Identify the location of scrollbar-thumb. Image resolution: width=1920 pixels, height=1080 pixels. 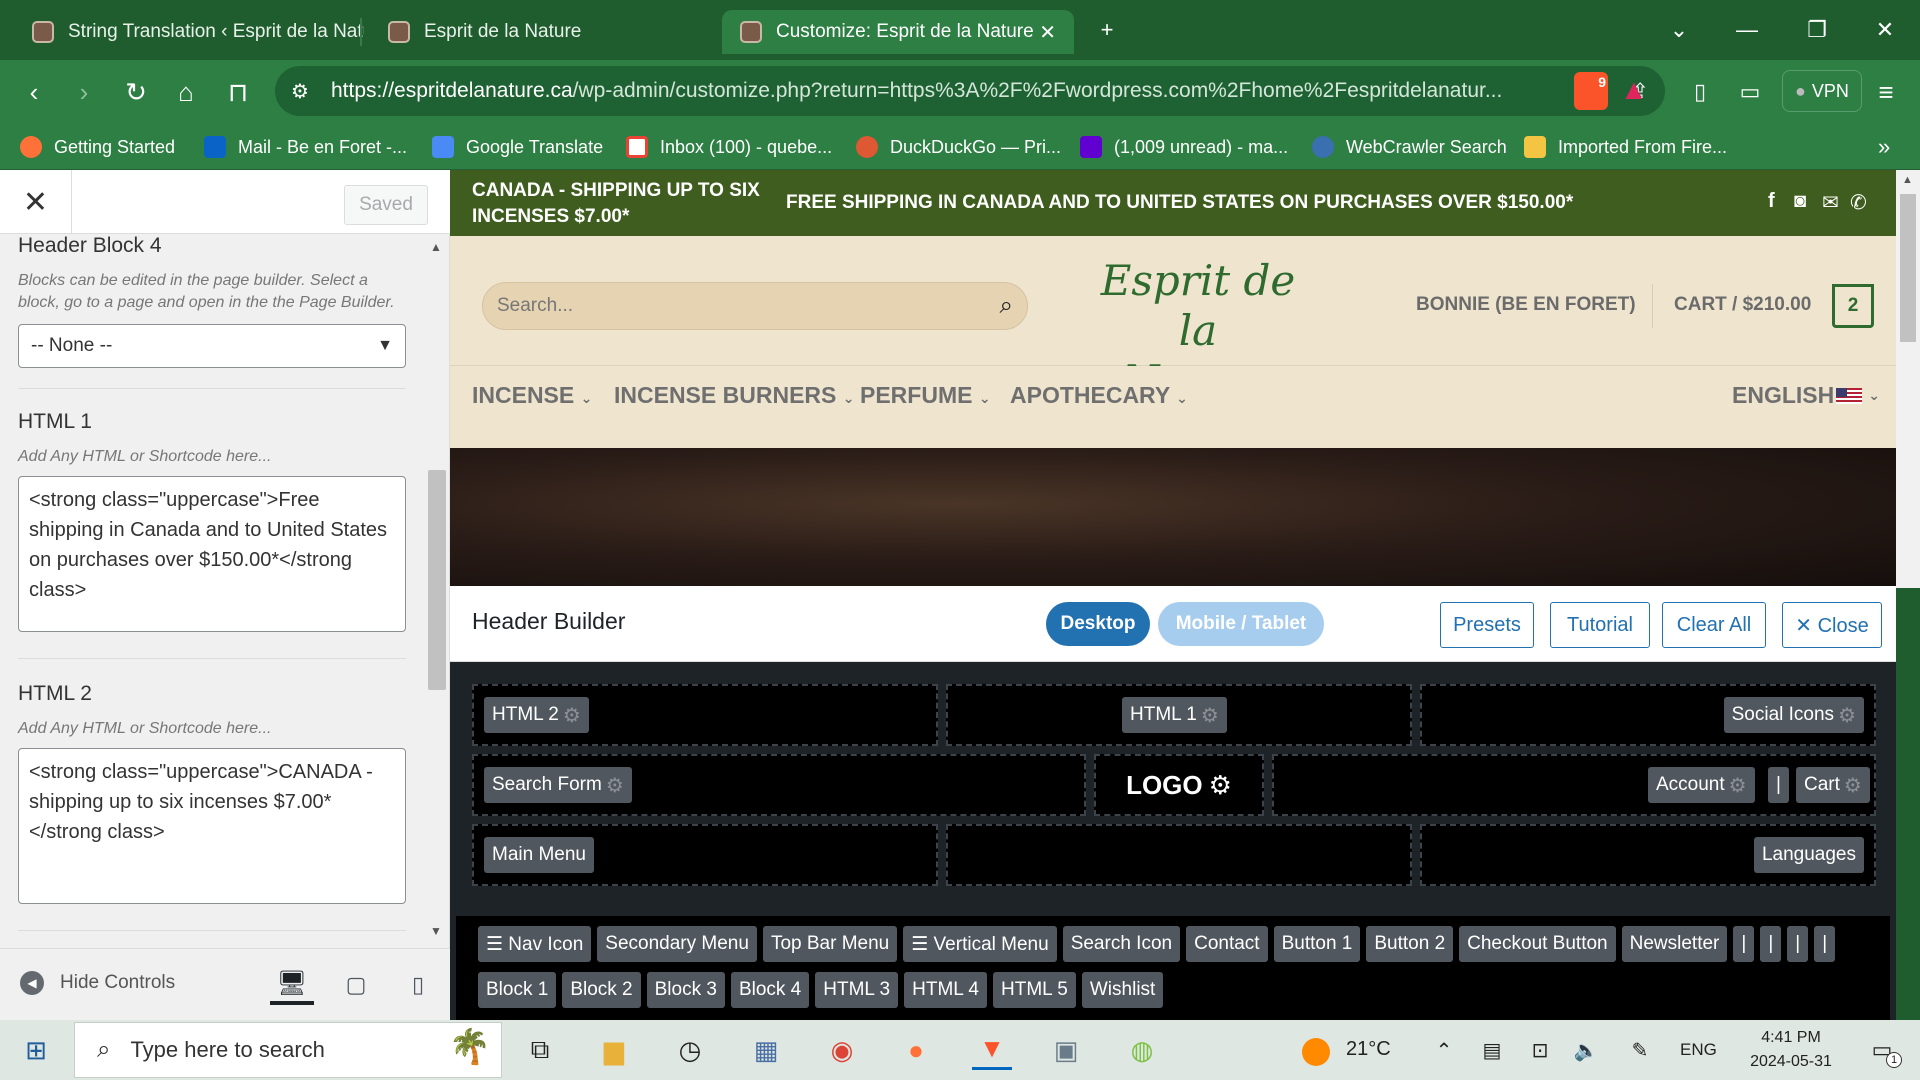
(1908, 268).